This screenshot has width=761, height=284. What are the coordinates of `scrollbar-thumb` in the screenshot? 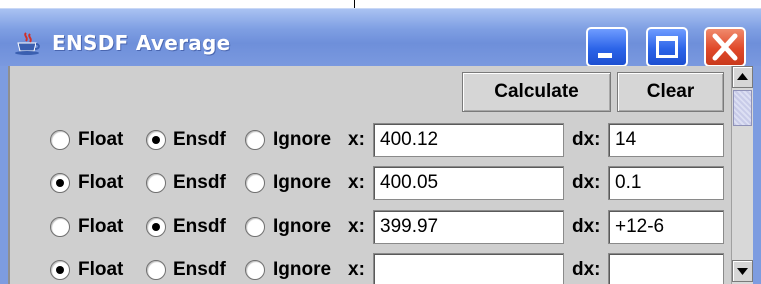 It's located at (742, 108).